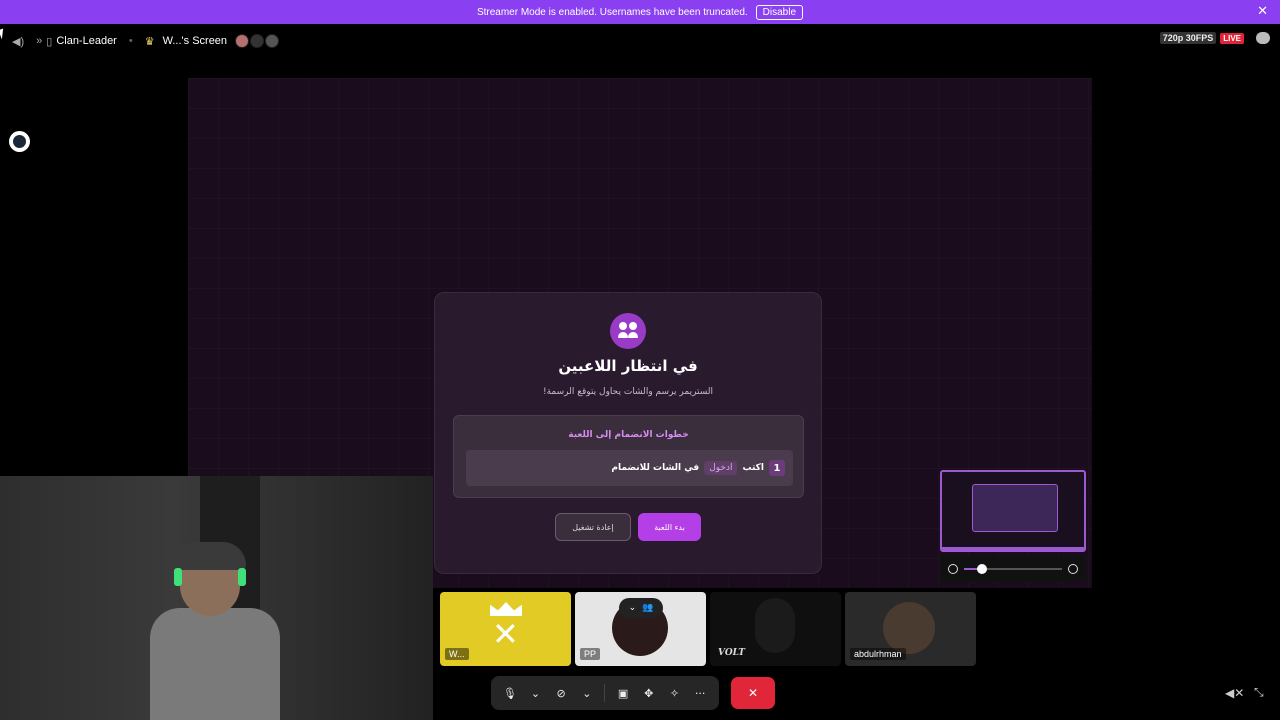  What do you see at coordinates (628, 392) in the screenshot?
I see `dialog-subtitle: الستريمر يرسم والشات يحاول يتوقع الرسمة!` at bounding box center [628, 392].